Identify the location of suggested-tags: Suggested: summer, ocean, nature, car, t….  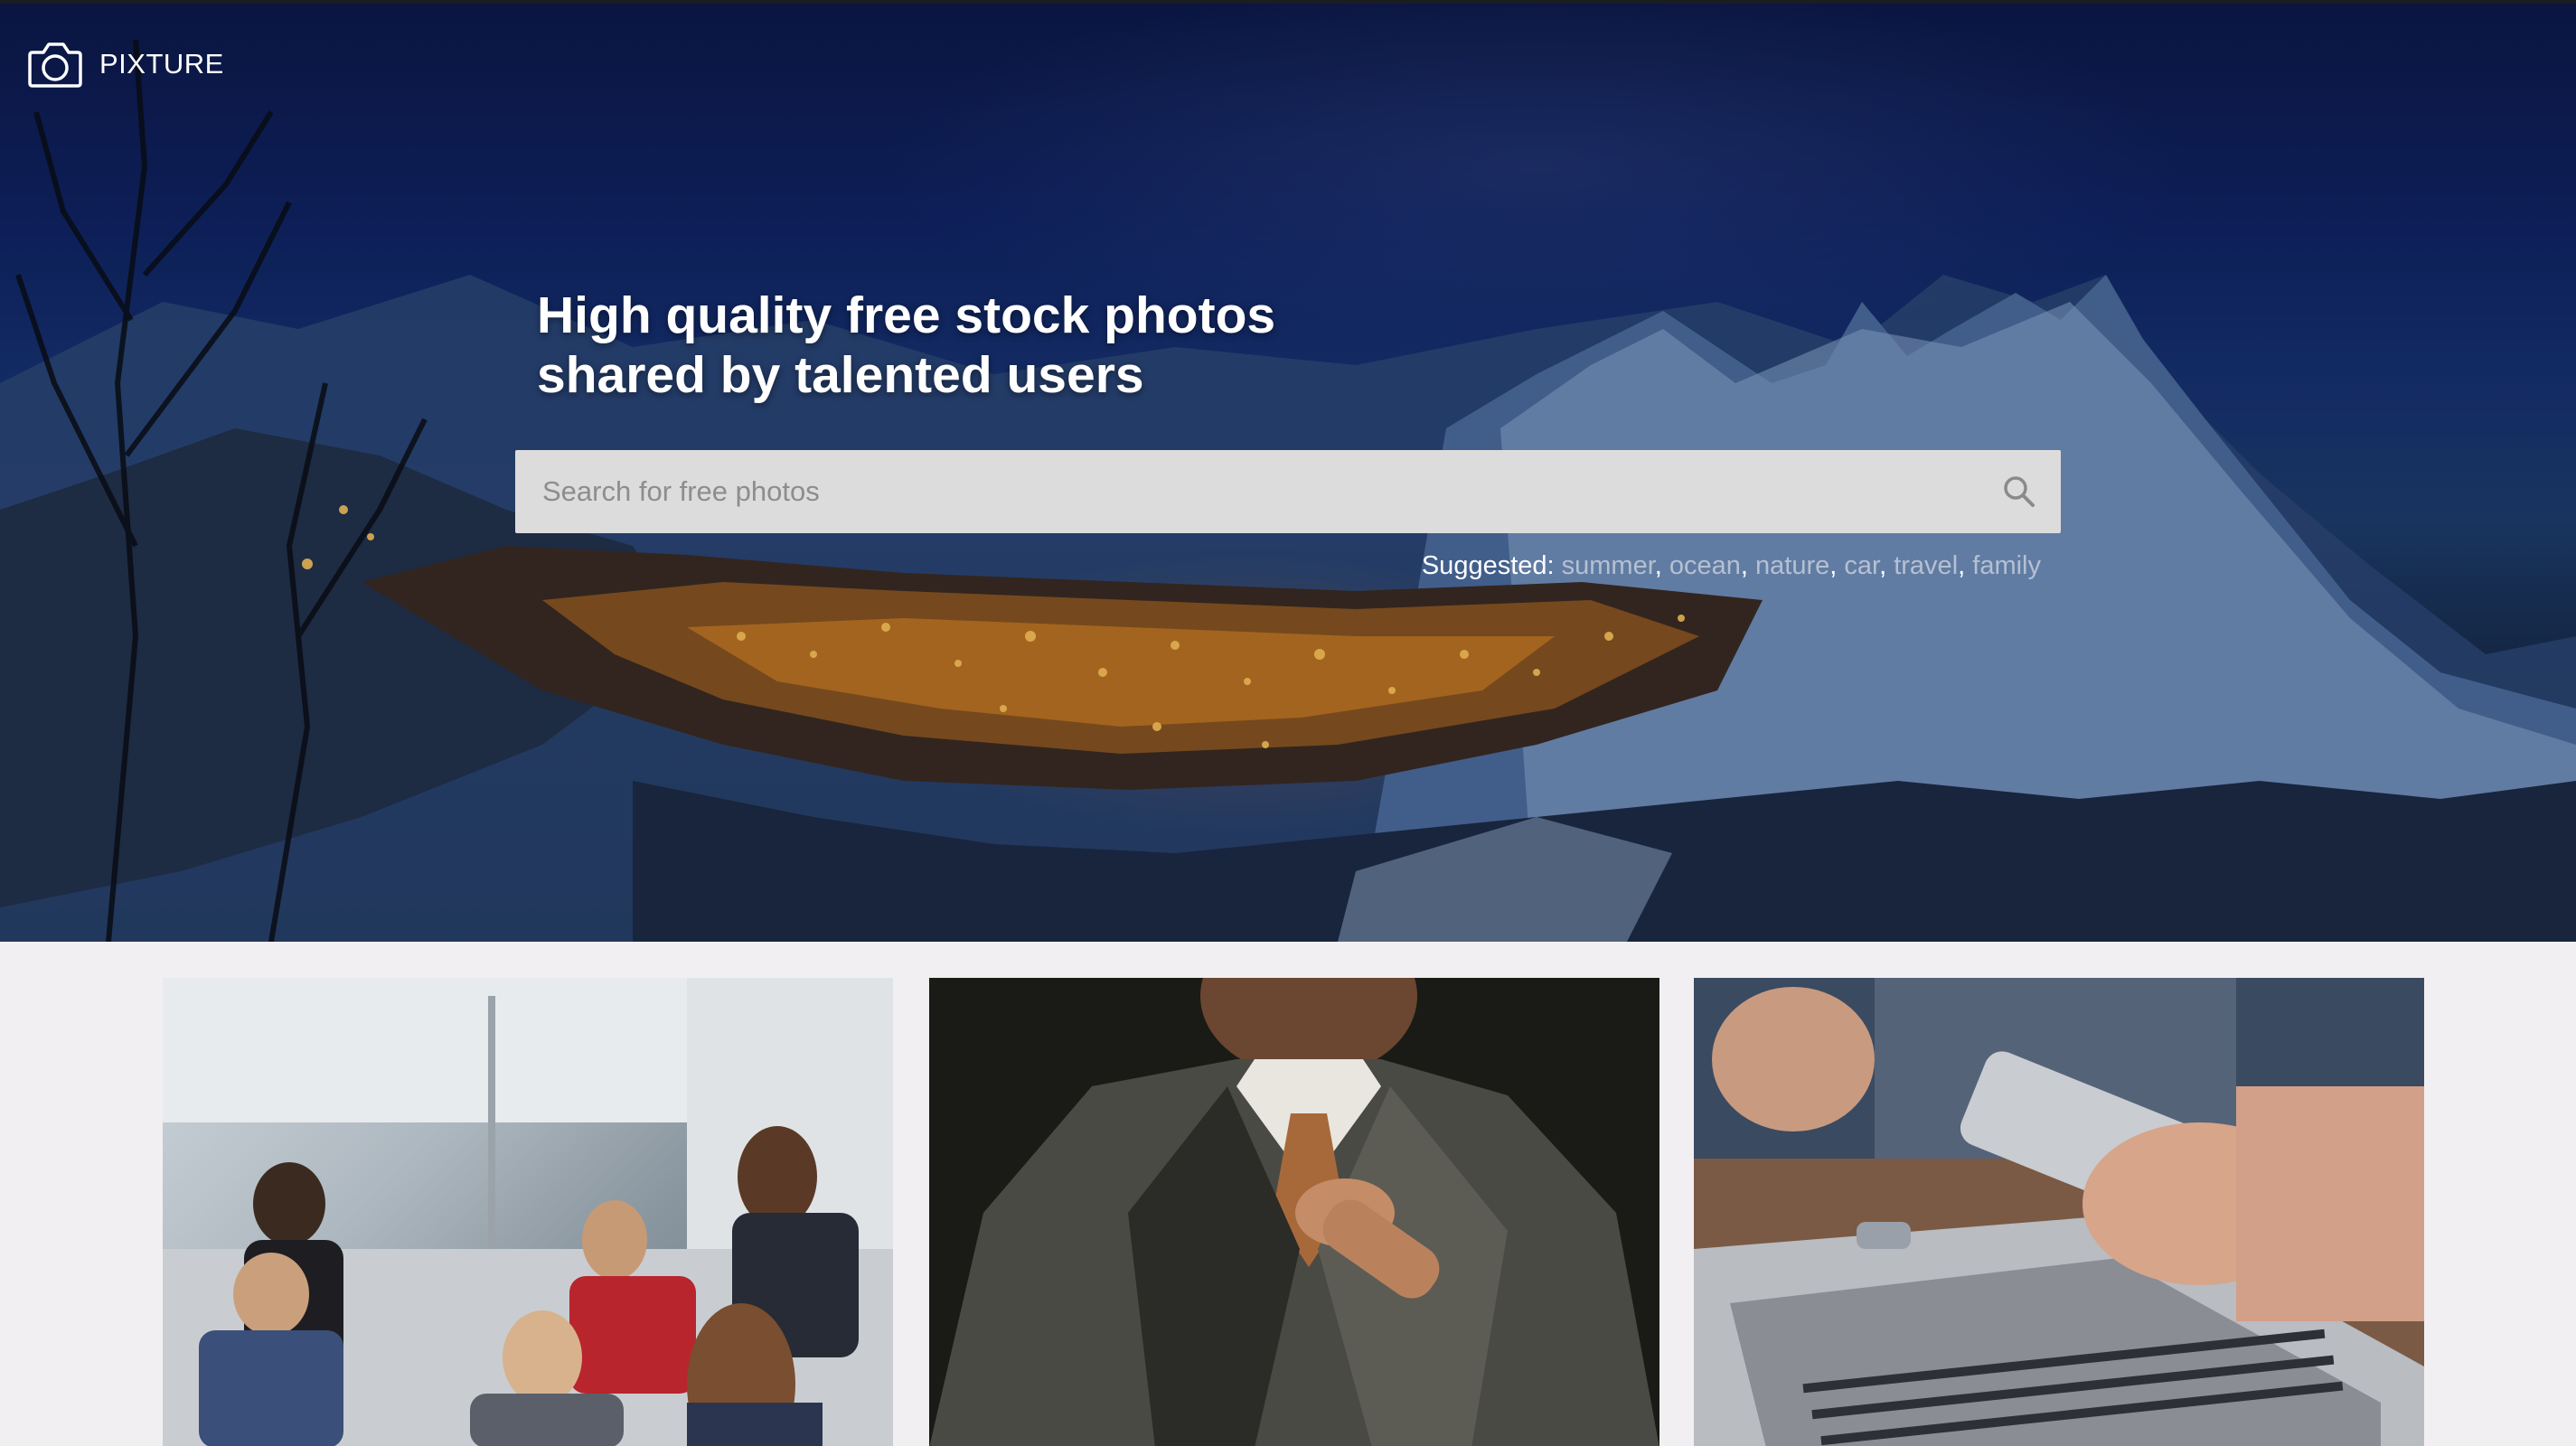
(1731, 566).